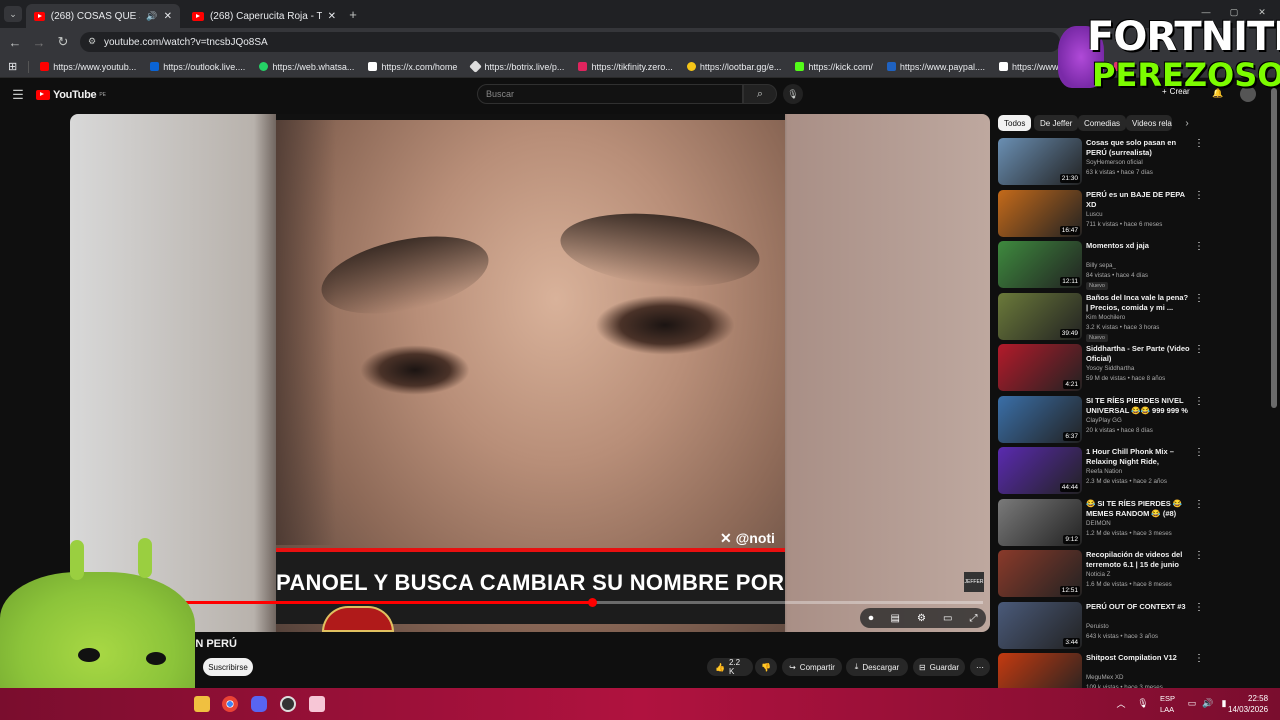 This screenshot has width=1280, height=720. I want to click on reco-channel: Yosoy Siddhartha, so click(1110, 368).